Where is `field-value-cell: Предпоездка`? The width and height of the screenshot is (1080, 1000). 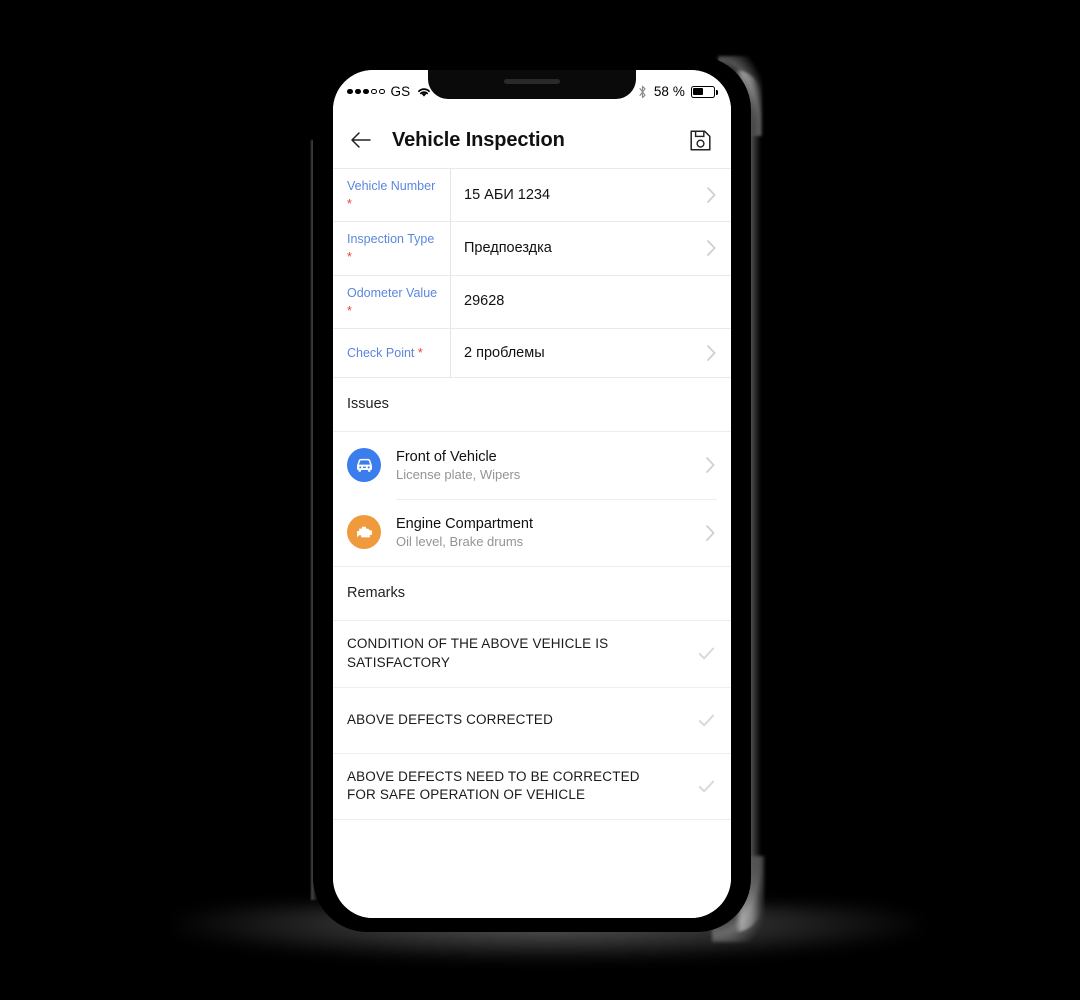
field-value-cell: Предпоездка is located at coordinates (591, 248).